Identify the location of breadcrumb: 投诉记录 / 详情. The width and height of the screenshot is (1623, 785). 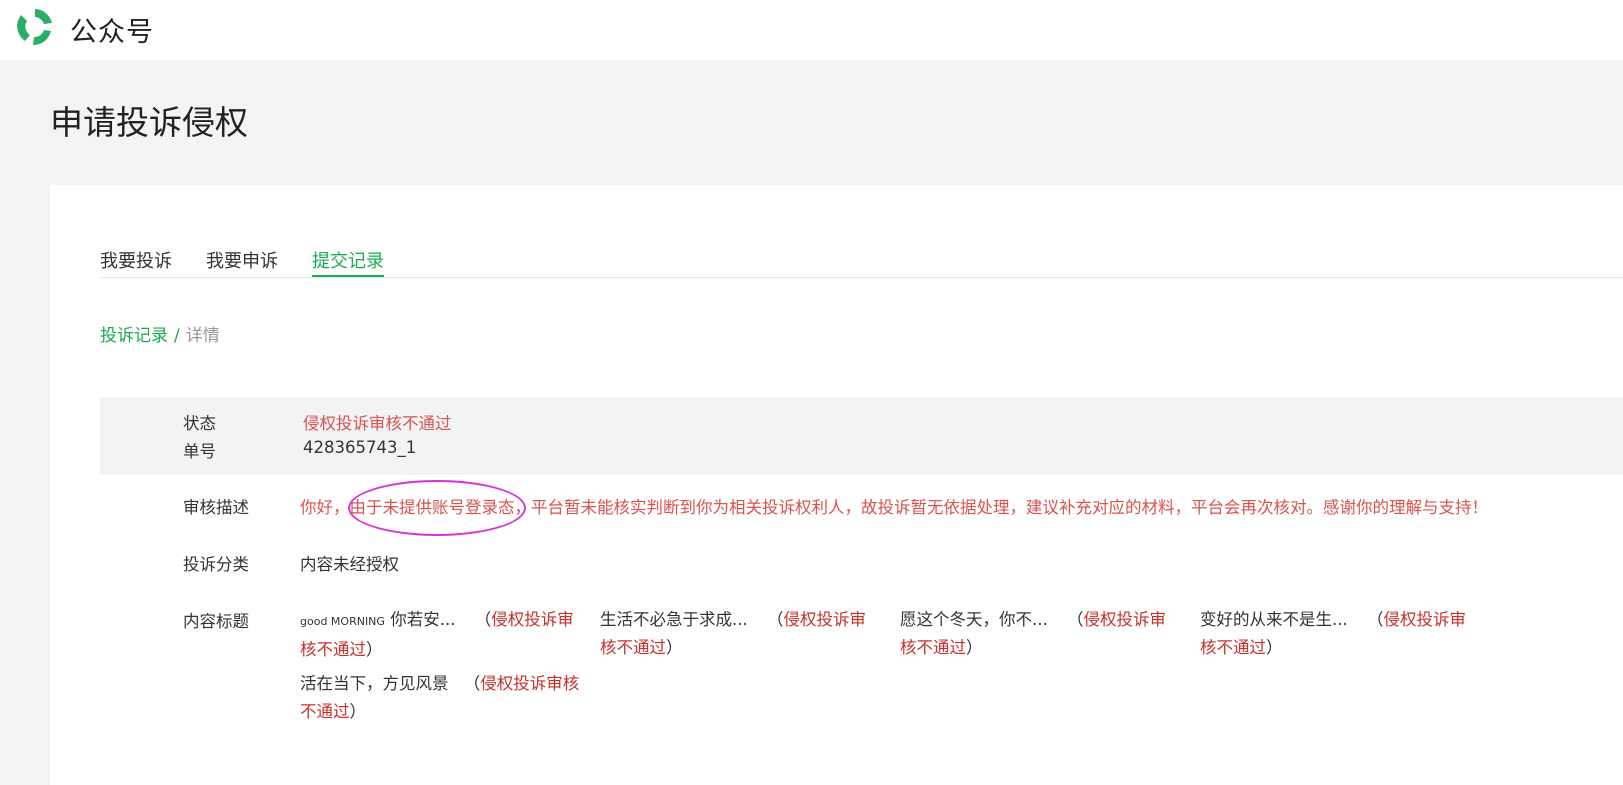
(160, 333).